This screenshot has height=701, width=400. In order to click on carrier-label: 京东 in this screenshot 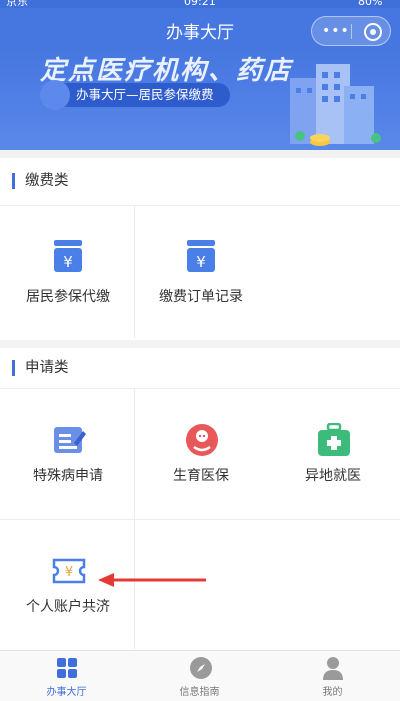, I will do `click(17, 4)`.